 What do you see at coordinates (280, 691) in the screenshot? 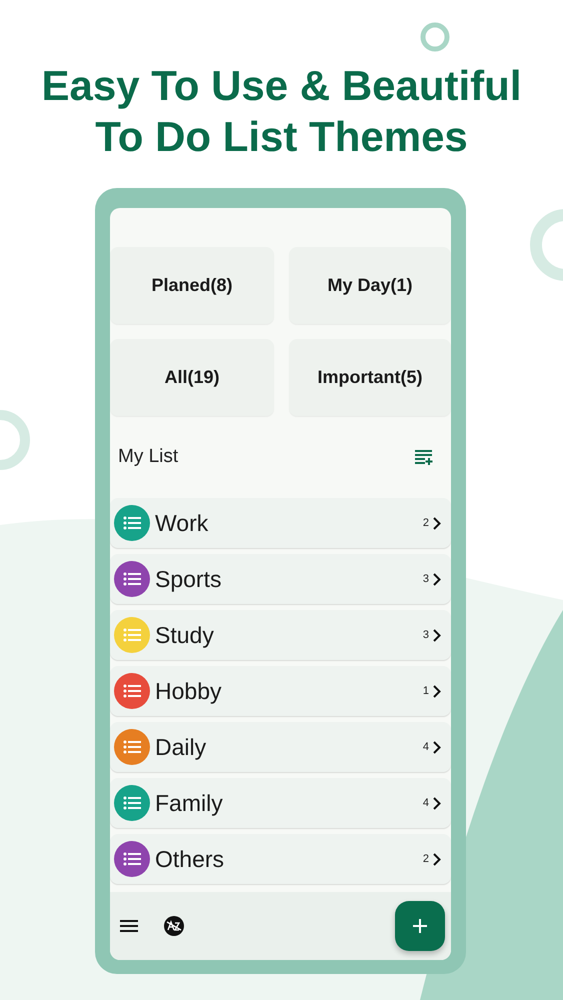
I see `list-item: Hobby 1` at bounding box center [280, 691].